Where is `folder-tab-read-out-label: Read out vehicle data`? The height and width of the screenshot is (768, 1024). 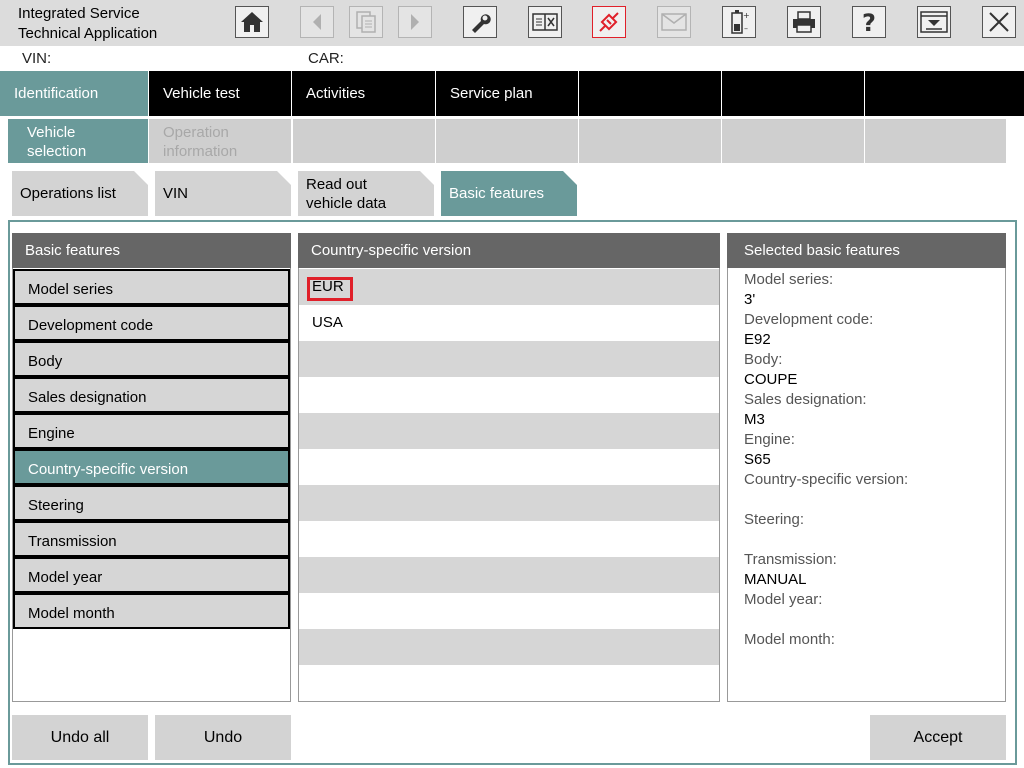
folder-tab-read-out-label: Read out vehicle data is located at coordinates (346, 194).